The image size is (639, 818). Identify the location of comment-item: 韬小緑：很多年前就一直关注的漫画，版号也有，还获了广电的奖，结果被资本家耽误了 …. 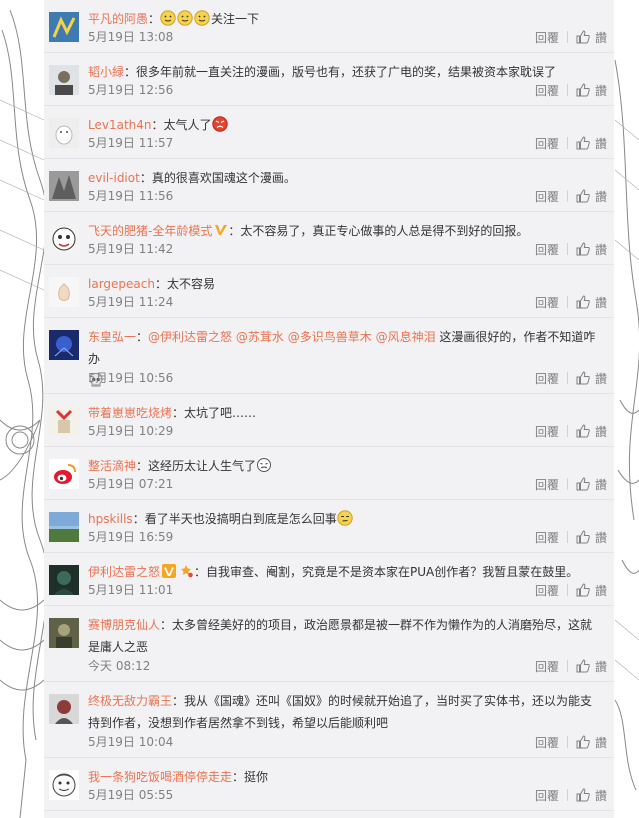
(329, 79).